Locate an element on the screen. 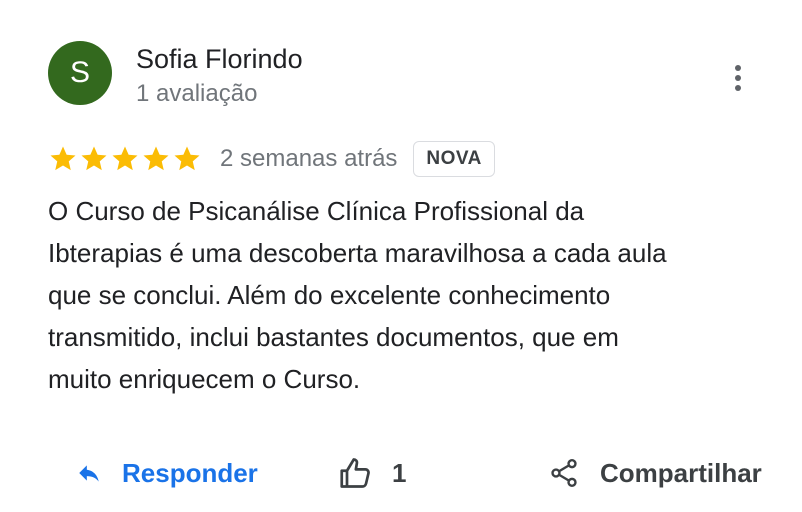 This screenshot has height=512, width=802. rating-row: 2 semanas atrás NOVA is located at coordinates (271, 159).